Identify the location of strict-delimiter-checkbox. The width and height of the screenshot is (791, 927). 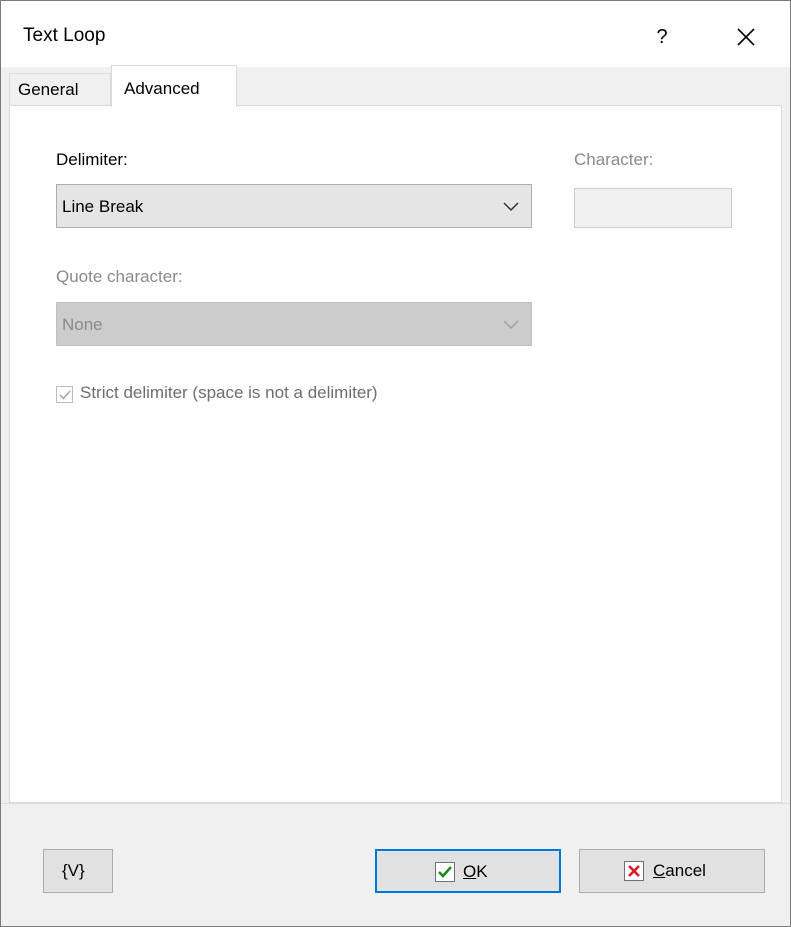
(64, 394).